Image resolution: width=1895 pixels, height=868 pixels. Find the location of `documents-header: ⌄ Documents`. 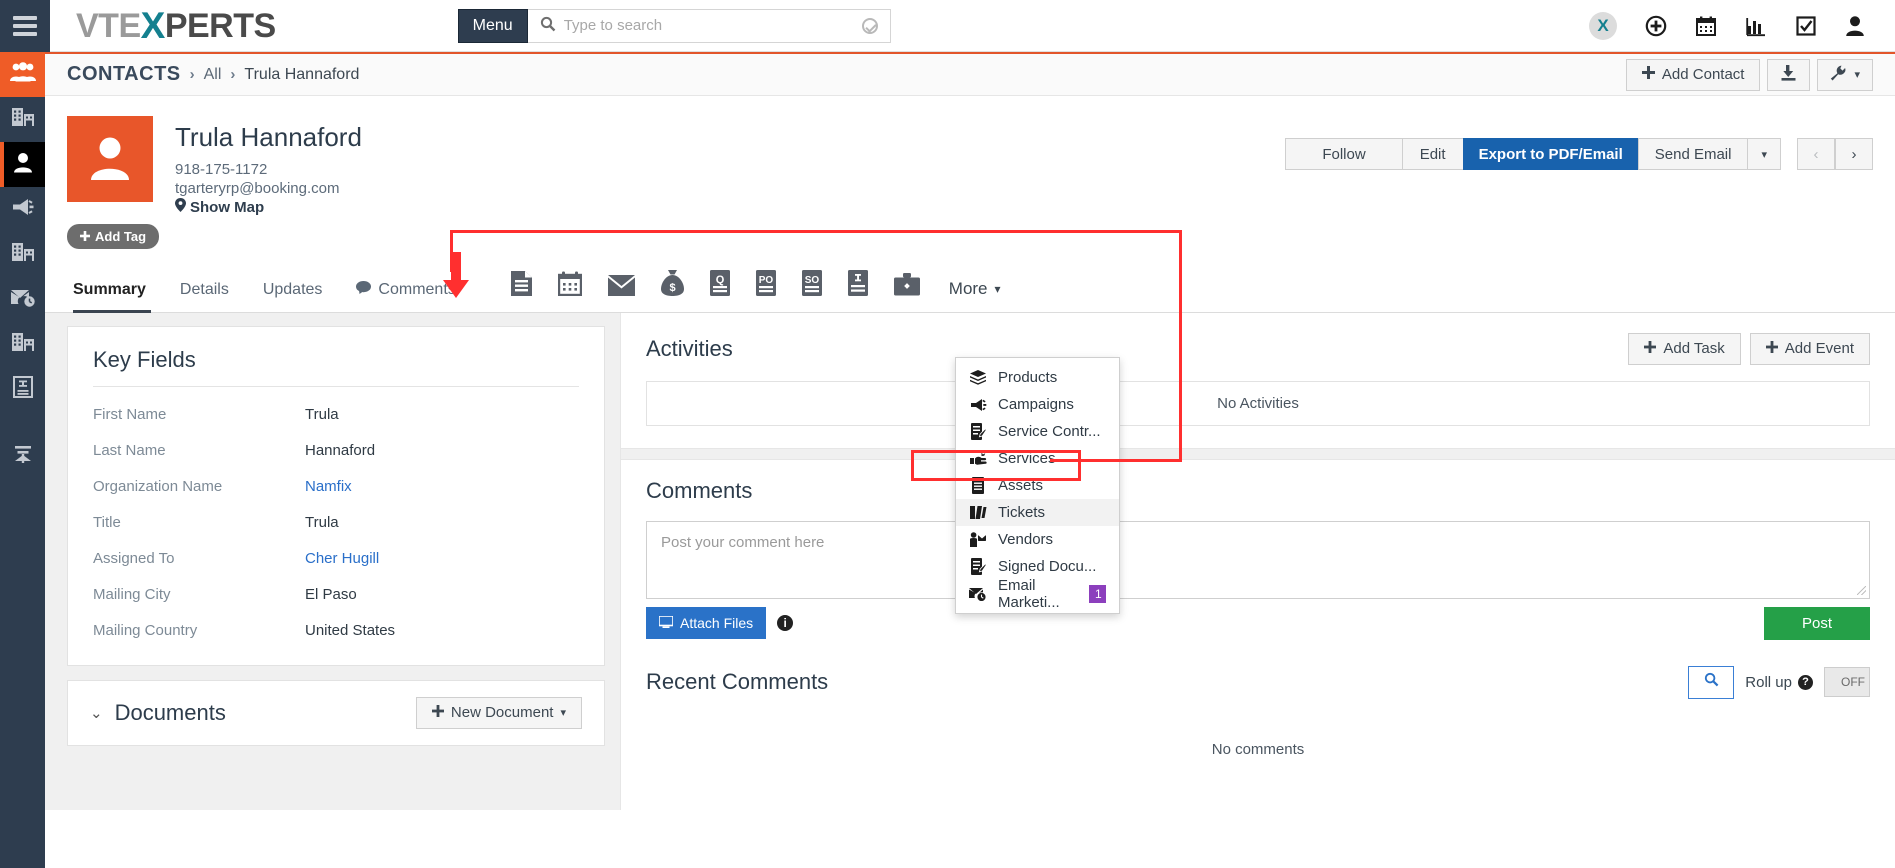

documents-header: ⌄ Documents is located at coordinates (158, 713).